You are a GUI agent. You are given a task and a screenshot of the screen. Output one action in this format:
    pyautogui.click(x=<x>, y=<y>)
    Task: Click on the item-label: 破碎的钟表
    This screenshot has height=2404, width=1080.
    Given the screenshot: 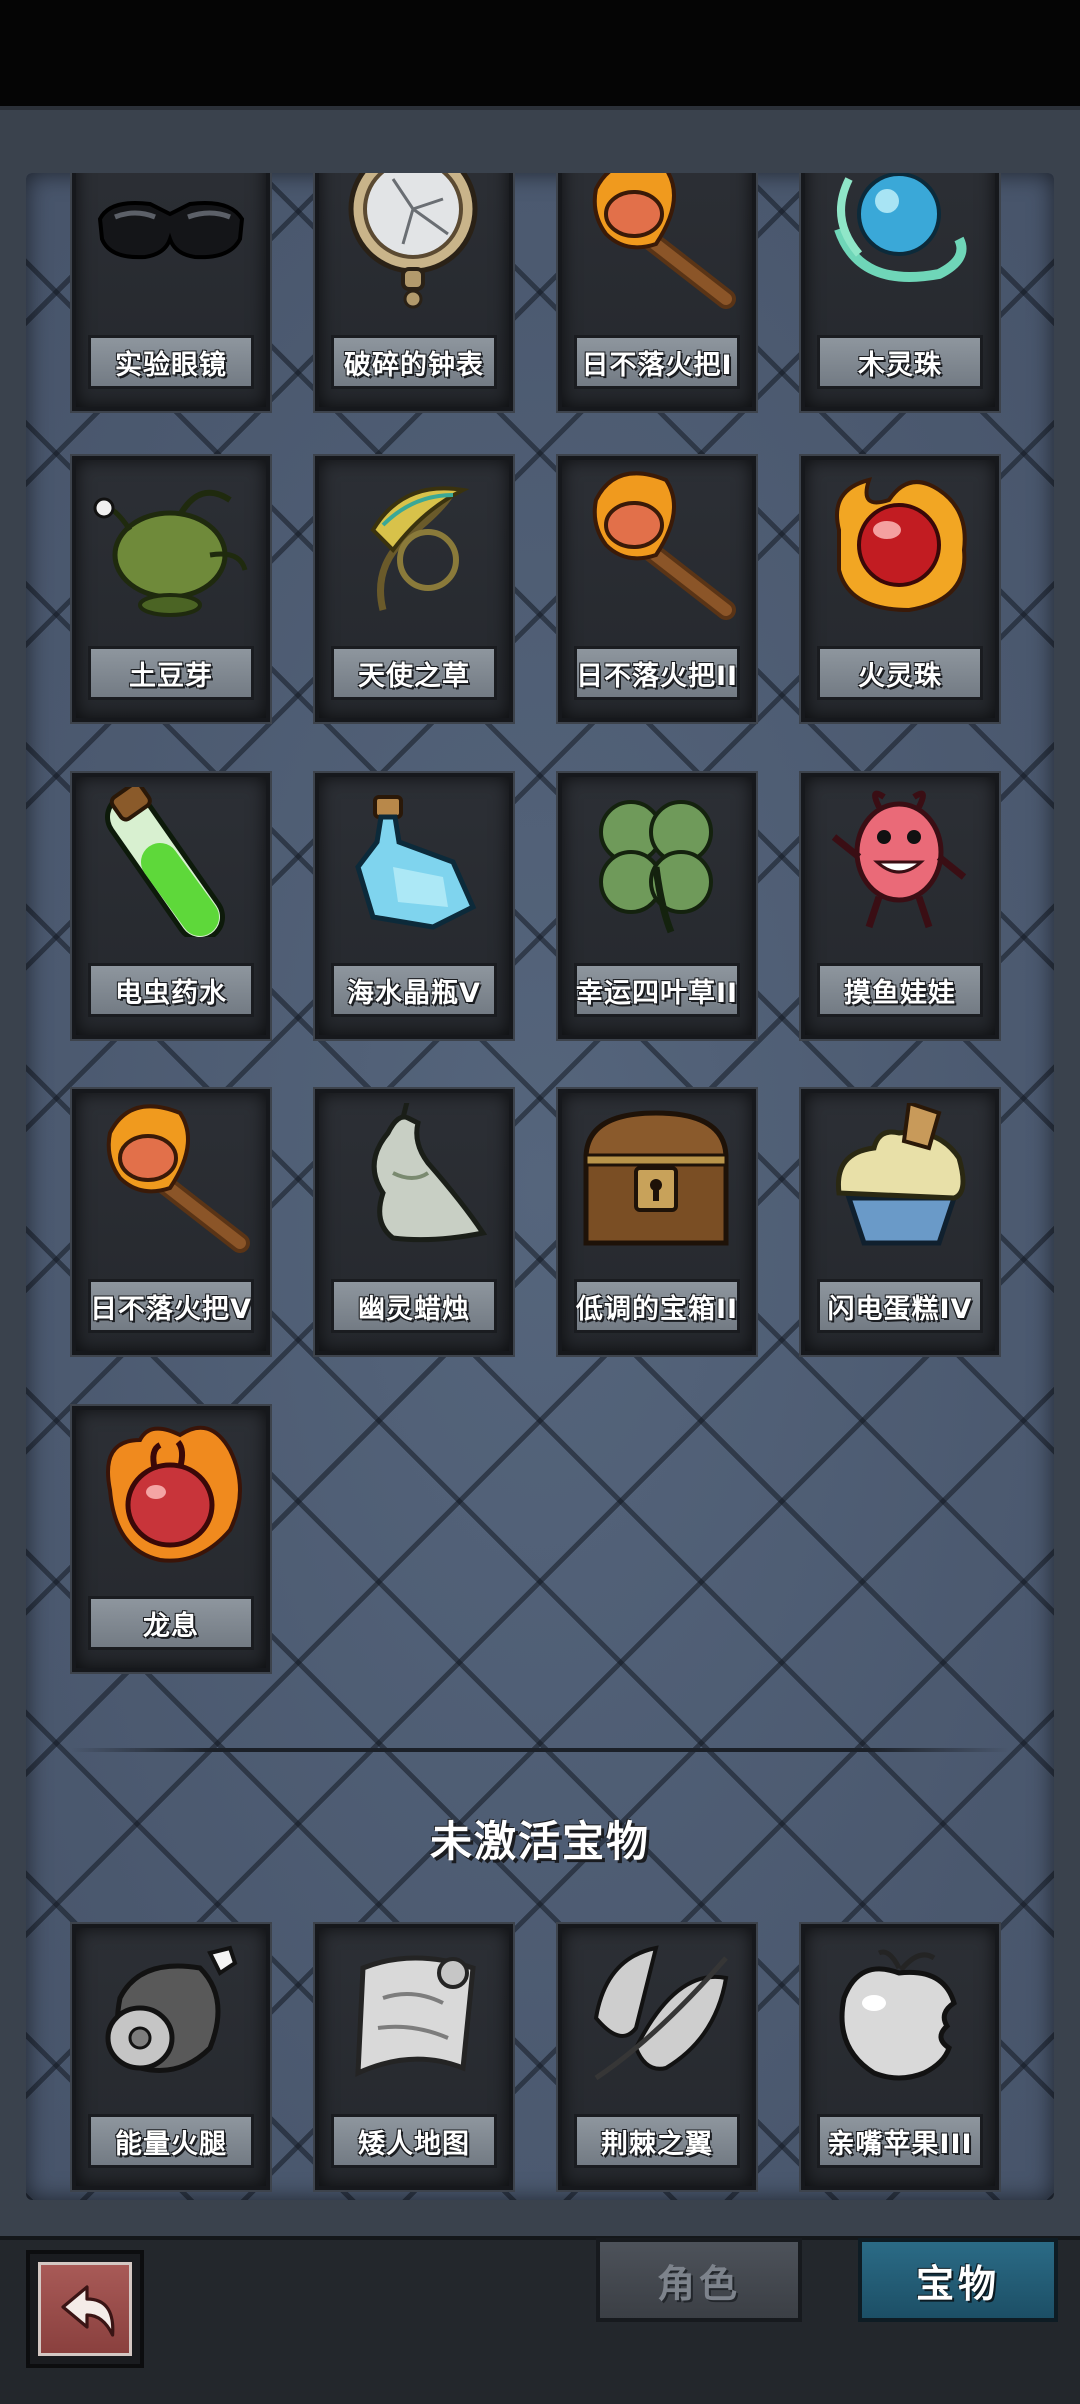 What is the action you would take?
    pyautogui.click(x=414, y=362)
    